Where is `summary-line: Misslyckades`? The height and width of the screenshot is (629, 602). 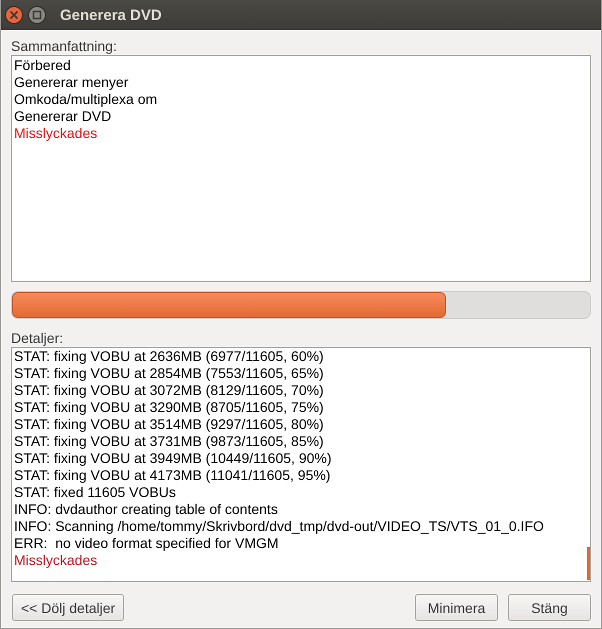 summary-line: Misslyckades is located at coordinates (55, 133).